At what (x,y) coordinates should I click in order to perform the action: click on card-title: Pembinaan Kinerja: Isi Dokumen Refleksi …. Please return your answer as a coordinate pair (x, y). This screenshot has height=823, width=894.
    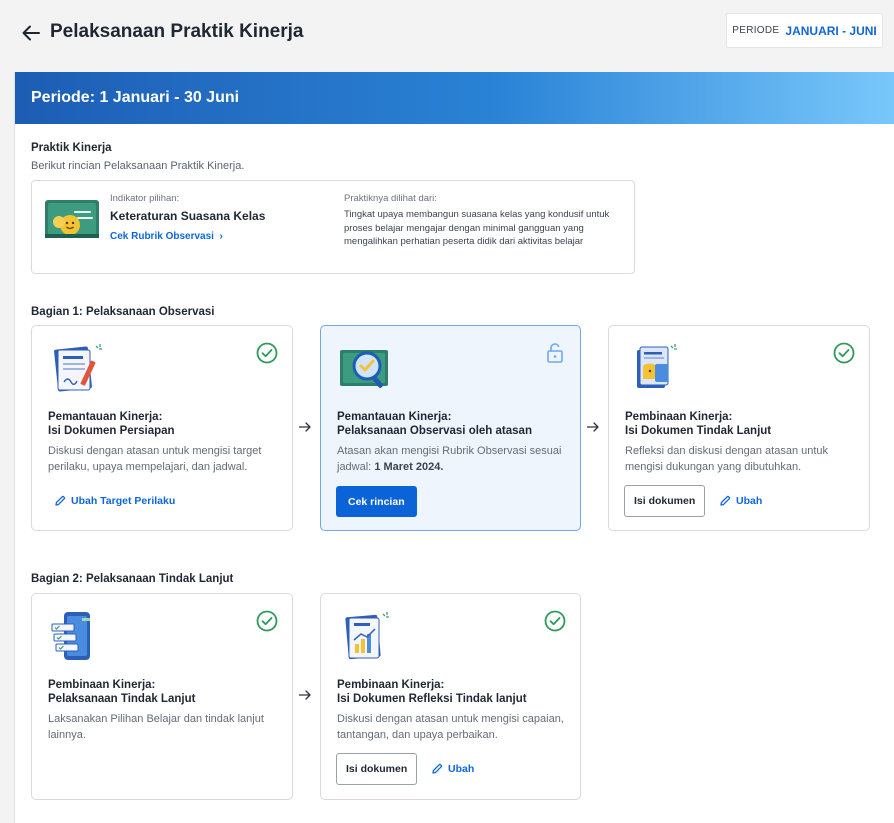
    Looking at the image, I should click on (457, 692).